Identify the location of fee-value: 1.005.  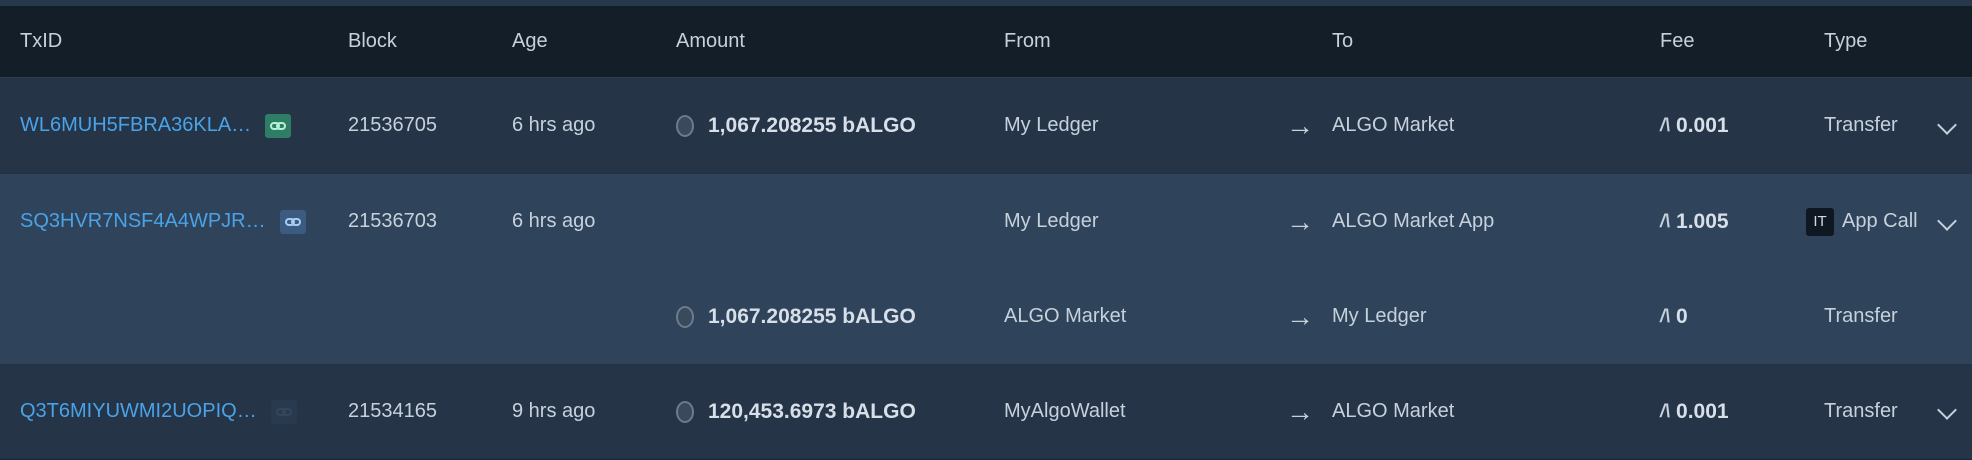
(1702, 221).